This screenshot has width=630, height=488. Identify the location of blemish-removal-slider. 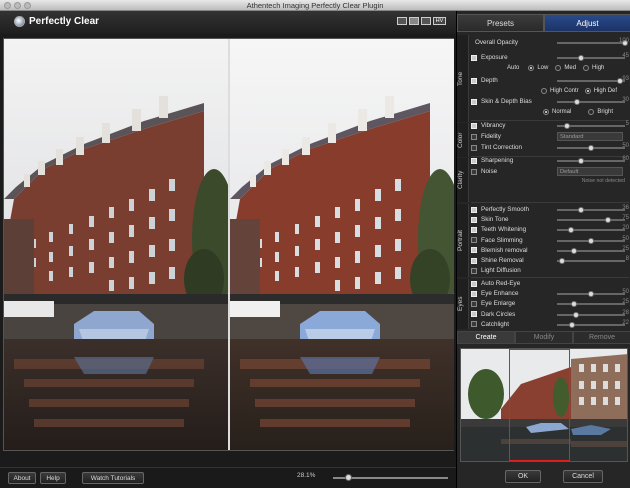
(591, 250).